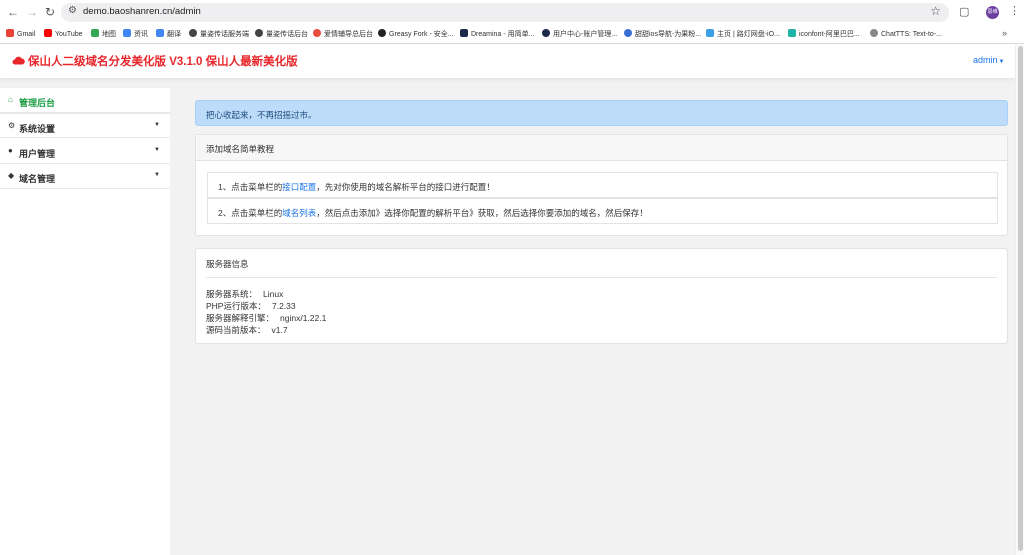 Image resolution: width=1024 pixels, height=555 pixels. What do you see at coordinates (219, 34) in the screenshot?
I see `bookmark-server-side: 量姿传话服务端` at bounding box center [219, 34].